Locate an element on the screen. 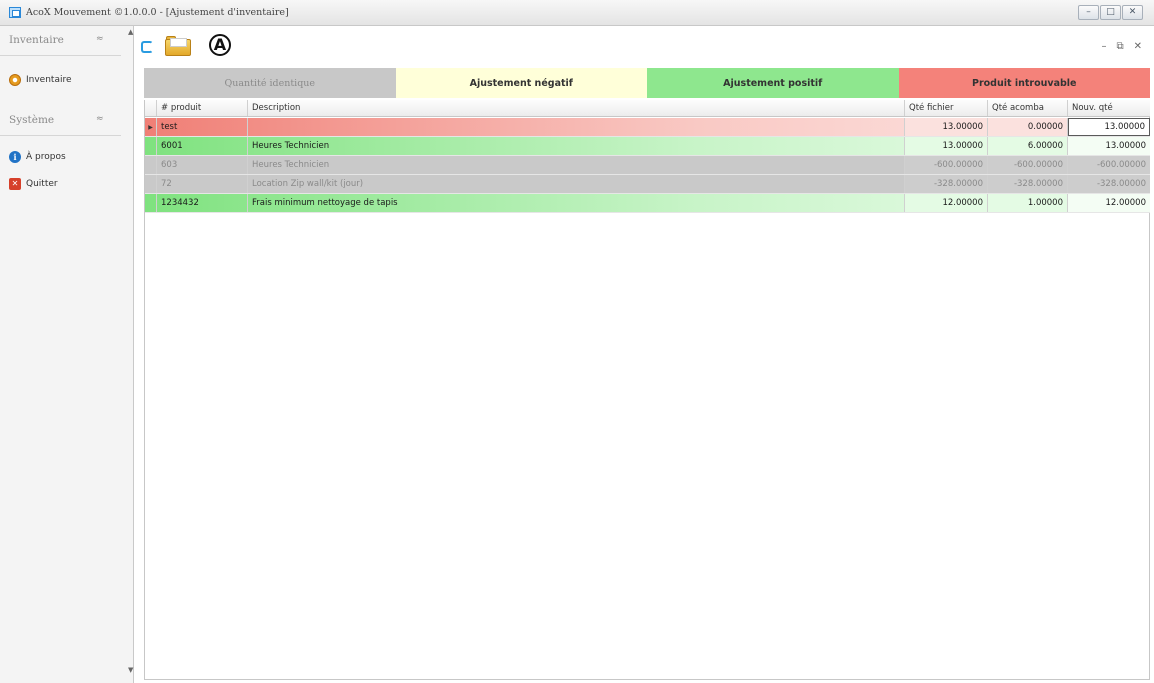 This screenshot has width=1154, height=683. anarchy-a-icon: A is located at coordinates (220, 45).